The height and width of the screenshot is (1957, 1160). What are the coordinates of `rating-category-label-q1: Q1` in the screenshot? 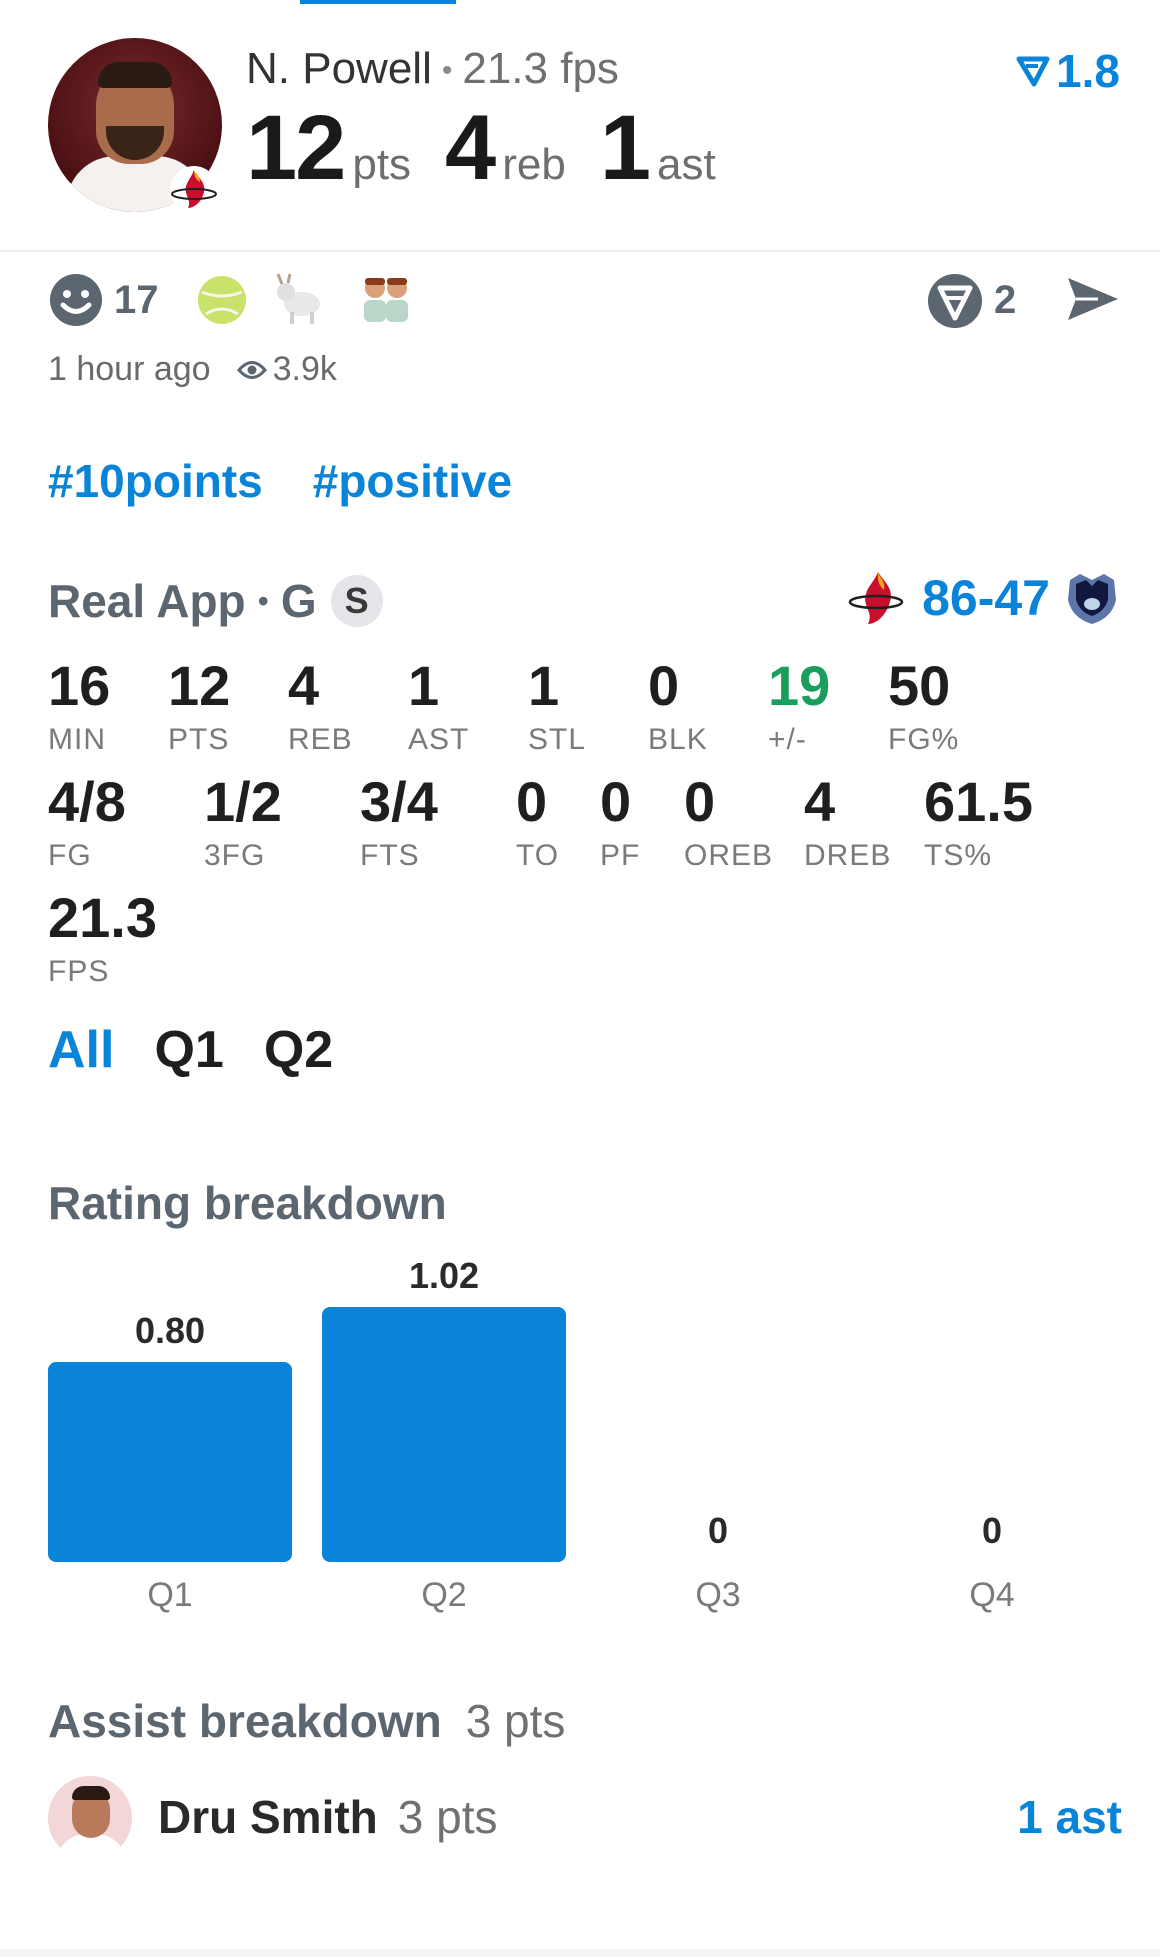 It's located at (170, 1595).